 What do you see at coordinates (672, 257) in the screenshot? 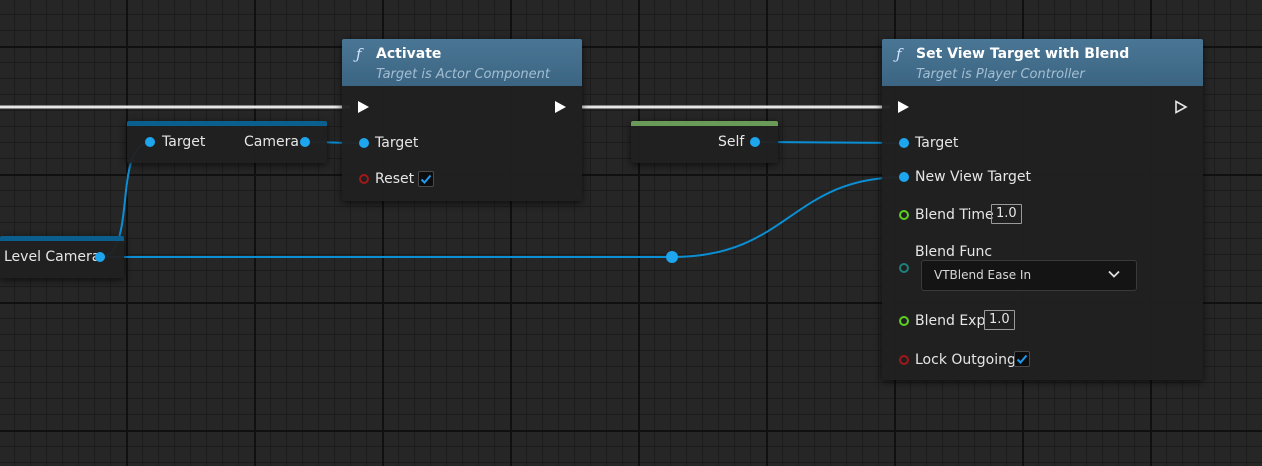
I see `reroute-node` at bounding box center [672, 257].